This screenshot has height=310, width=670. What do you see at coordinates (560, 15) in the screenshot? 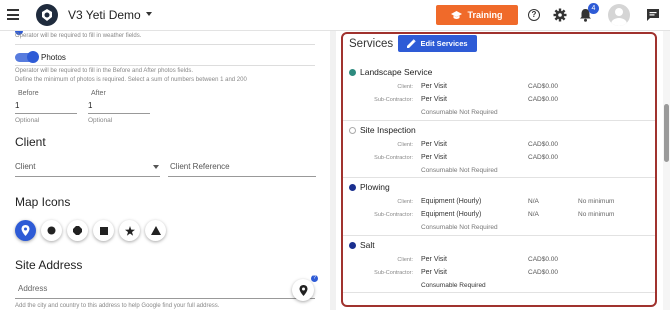
I see `gear-icon` at bounding box center [560, 15].